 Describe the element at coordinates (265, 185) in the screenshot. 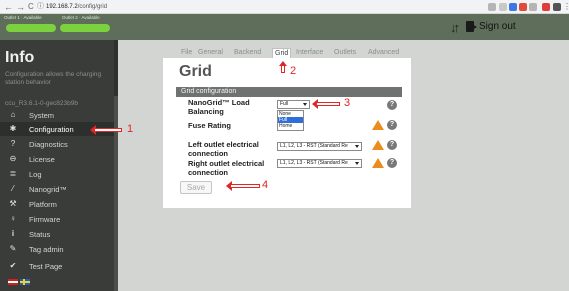

I see `annotation-4: 4` at that location.